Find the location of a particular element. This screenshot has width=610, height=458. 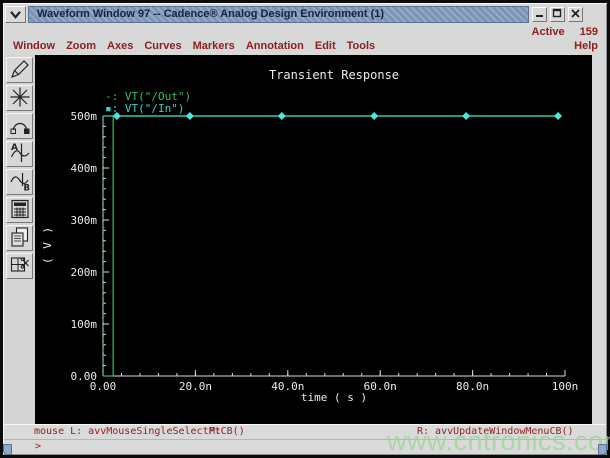

x-axis-label: time ( s ) is located at coordinates (334, 397).